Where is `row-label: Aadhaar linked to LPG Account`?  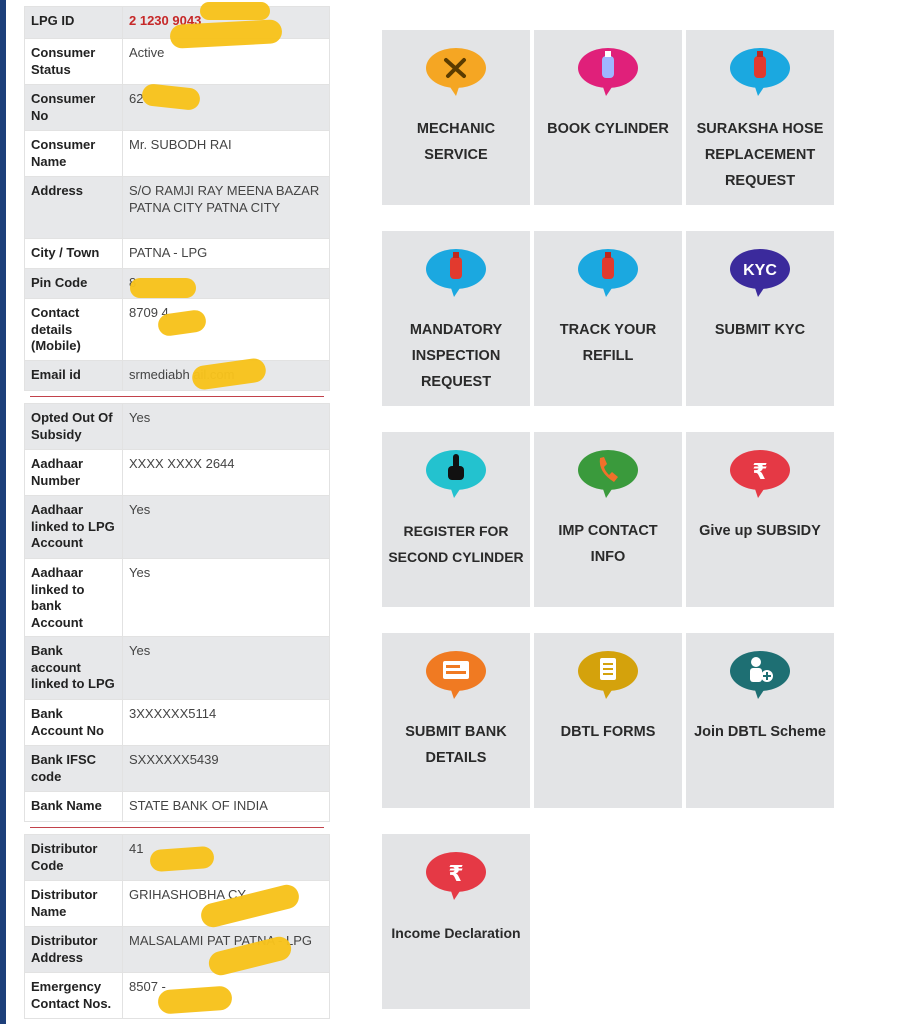 row-label: Aadhaar linked to LPG Account is located at coordinates (74, 527).